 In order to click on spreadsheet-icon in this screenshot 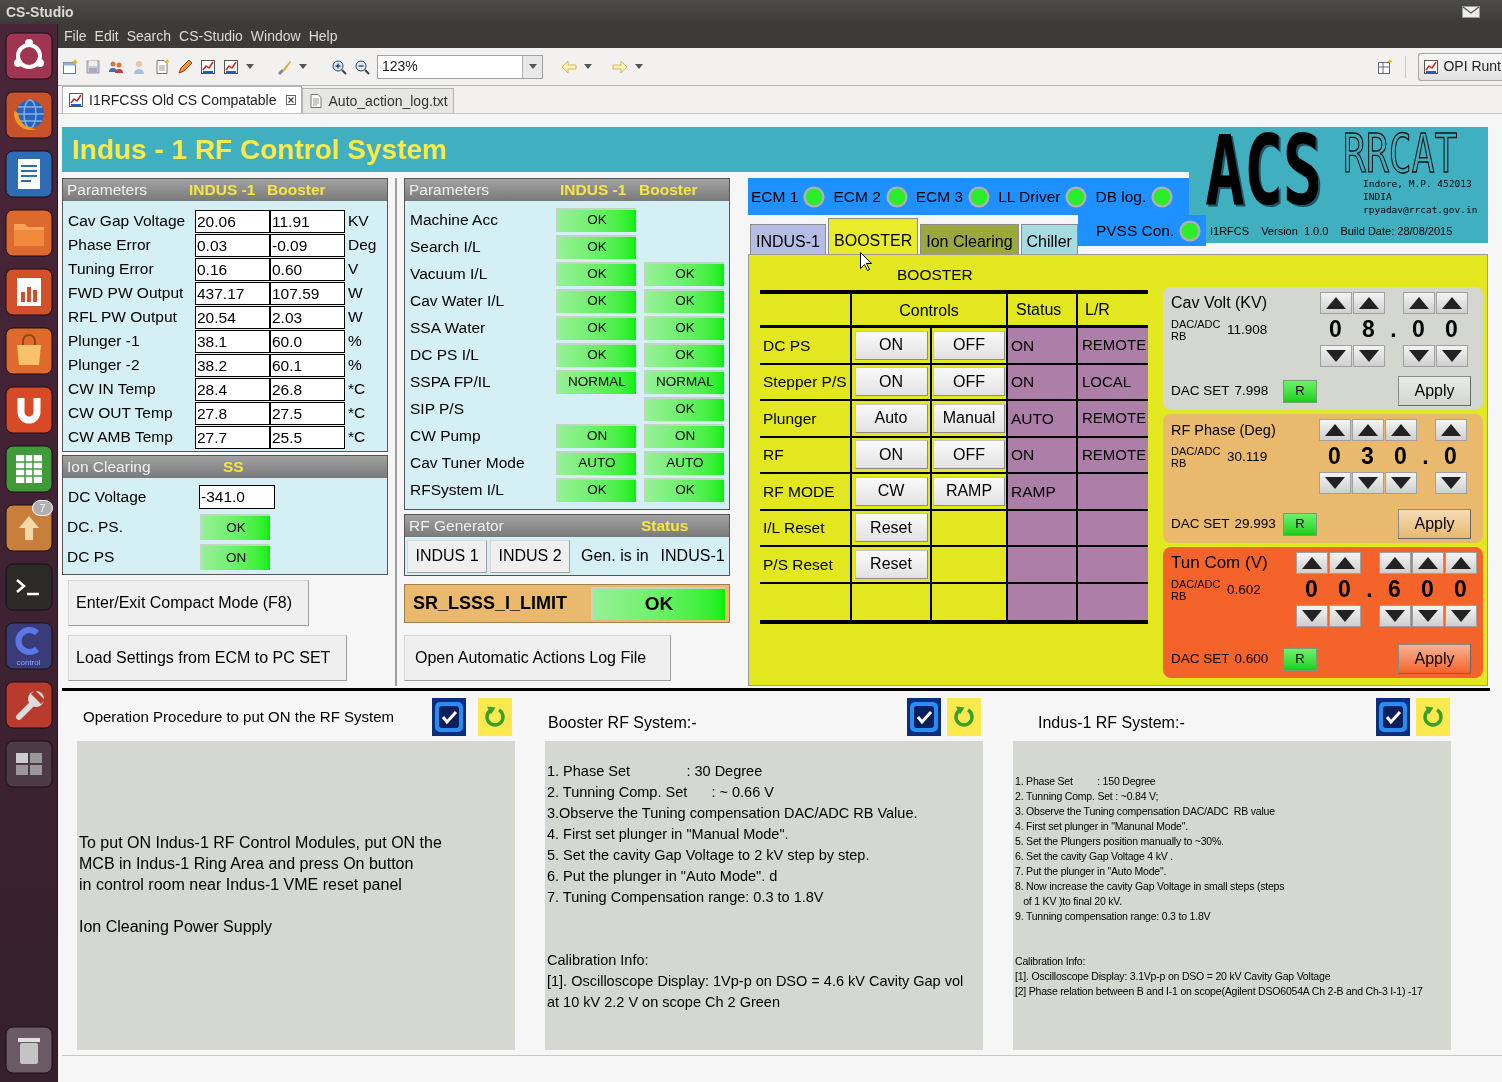, I will do `click(28, 469)`.